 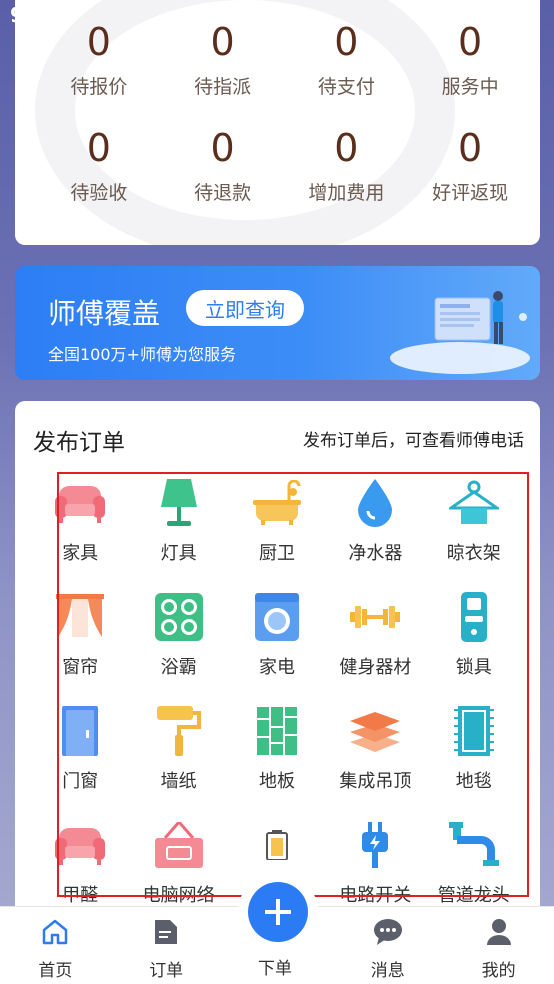 I want to click on stat-review-cashback: 0 好评返现, so click(x=470, y=162).